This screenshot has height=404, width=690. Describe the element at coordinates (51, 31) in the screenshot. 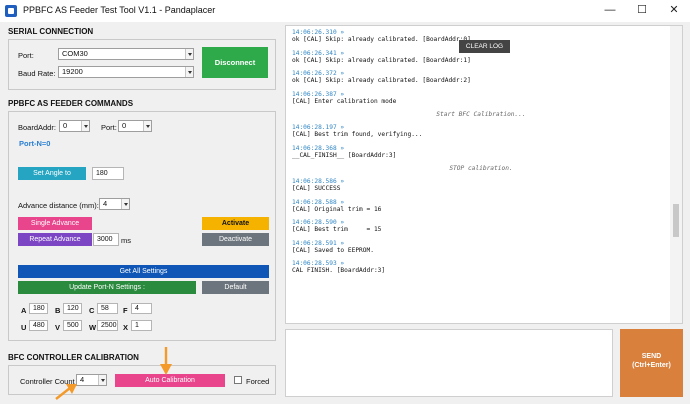

I see `serial-section-title: SERIAL CONNECTION` at that location.